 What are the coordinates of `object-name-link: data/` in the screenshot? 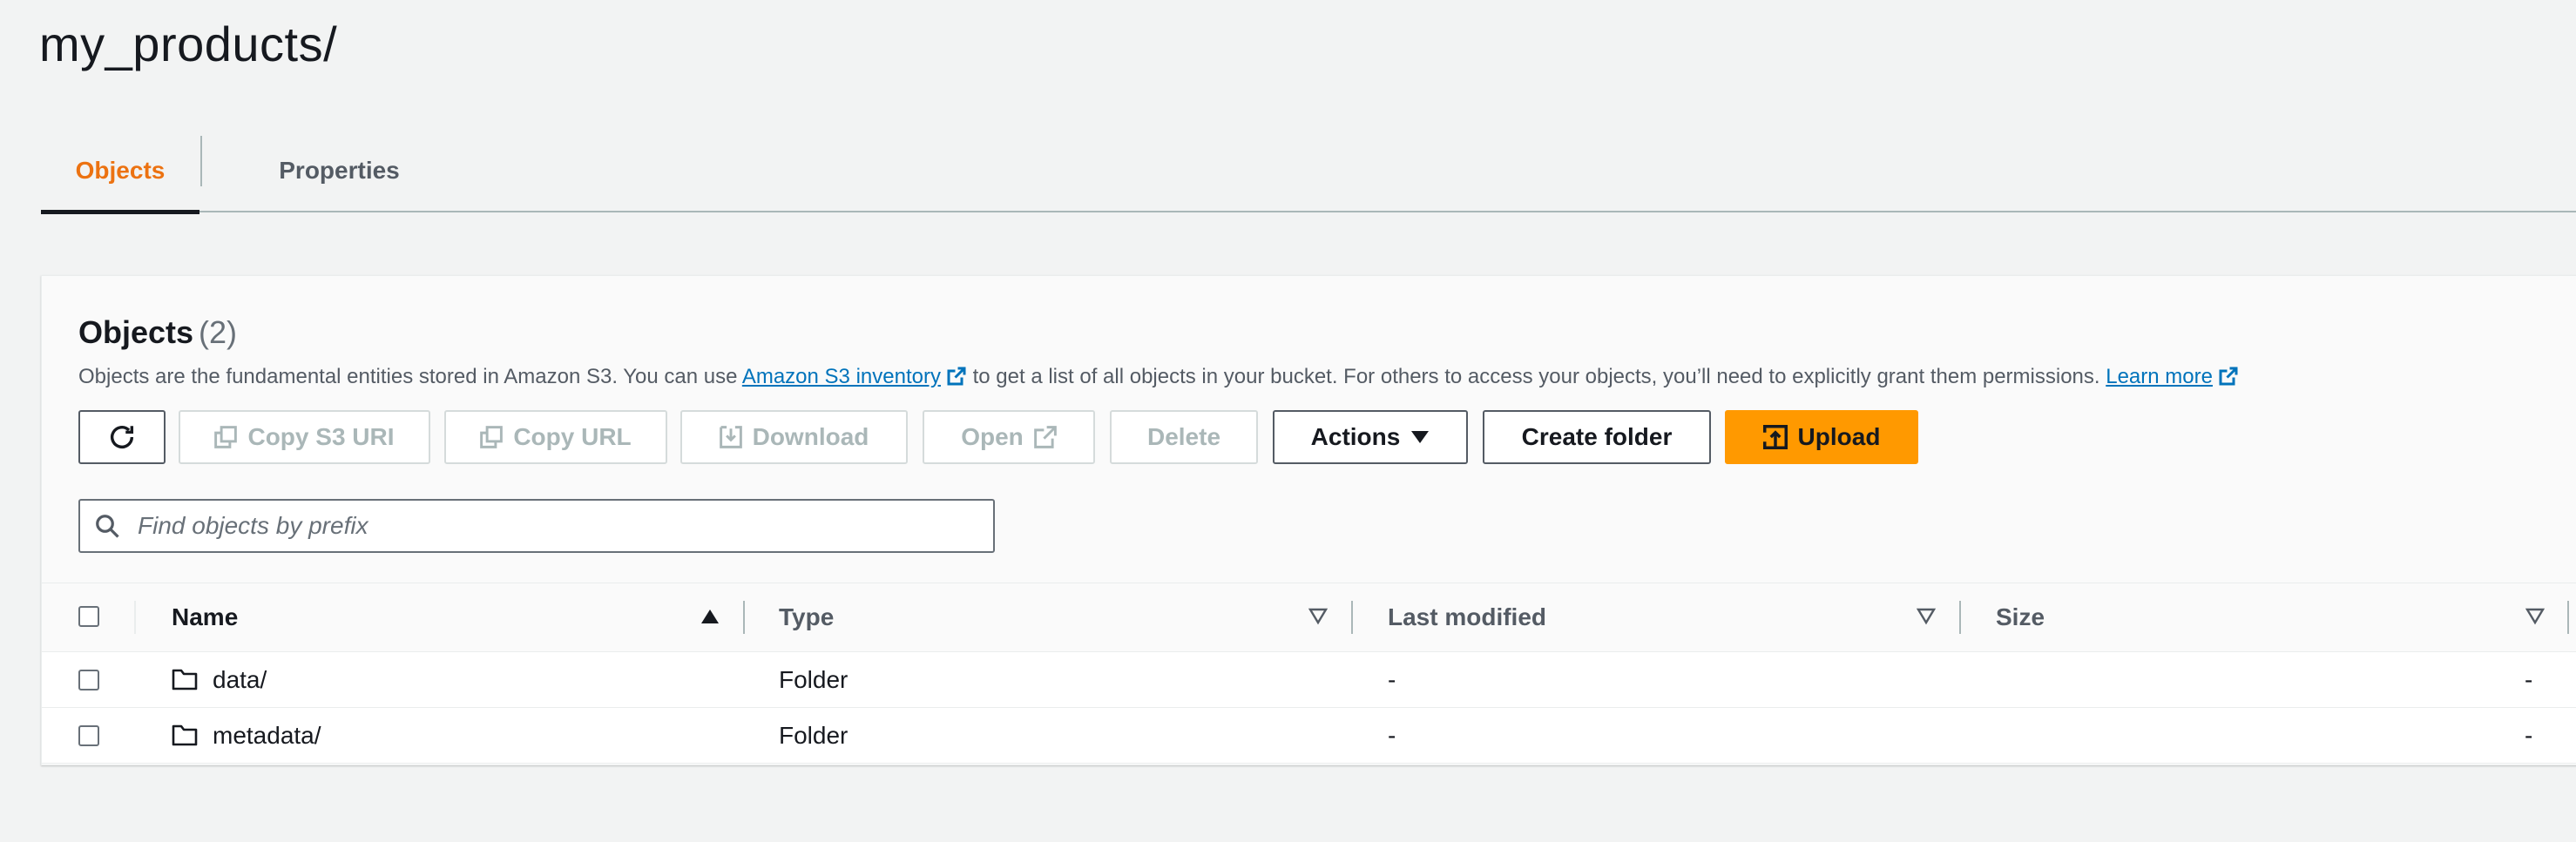 It's located at (240, 679).